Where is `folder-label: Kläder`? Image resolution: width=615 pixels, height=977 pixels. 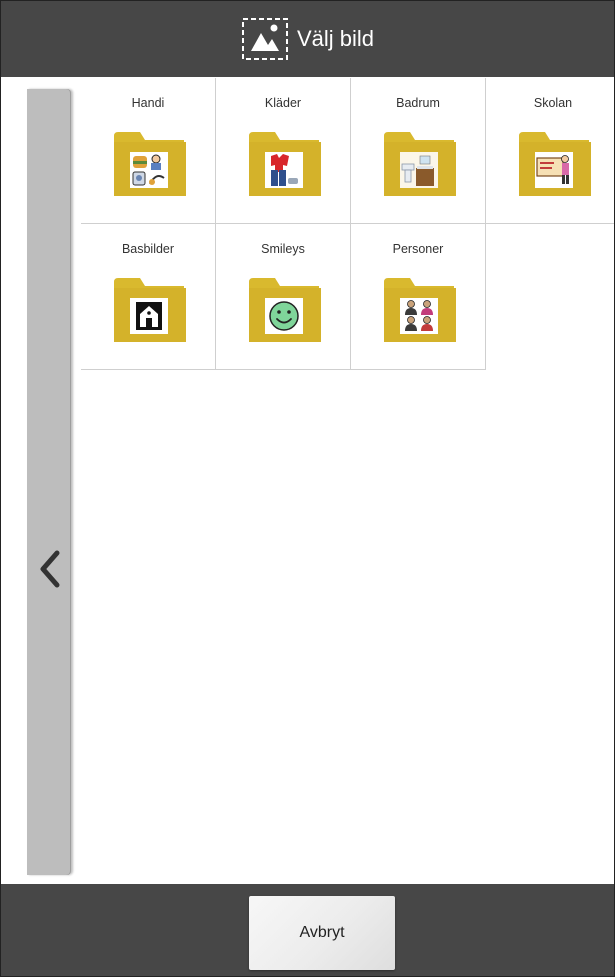 folder-label: Kläder is located at coordinates (283, 103).